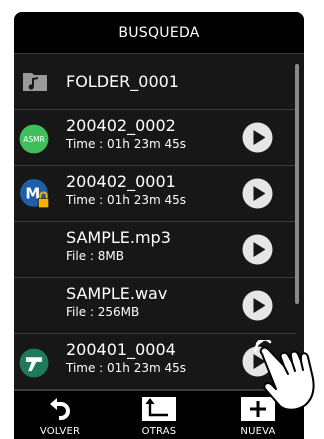 The image size is (324, 439). Describe the element at coordinates (297, 184) in the screenshot. I see `scrollbar` at that location.